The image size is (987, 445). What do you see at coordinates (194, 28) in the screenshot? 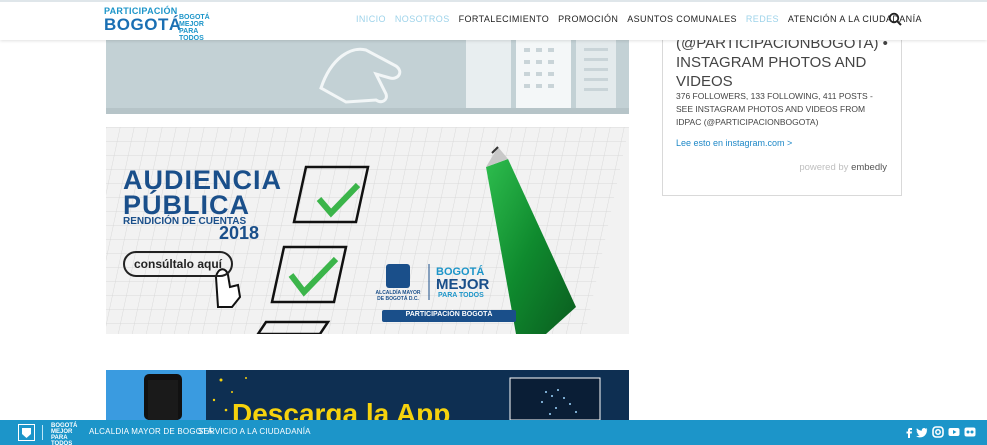
I see `logo-side-text: BOGOTÁ MEJOR PARA TODOS` at bounding box center [194, 28].